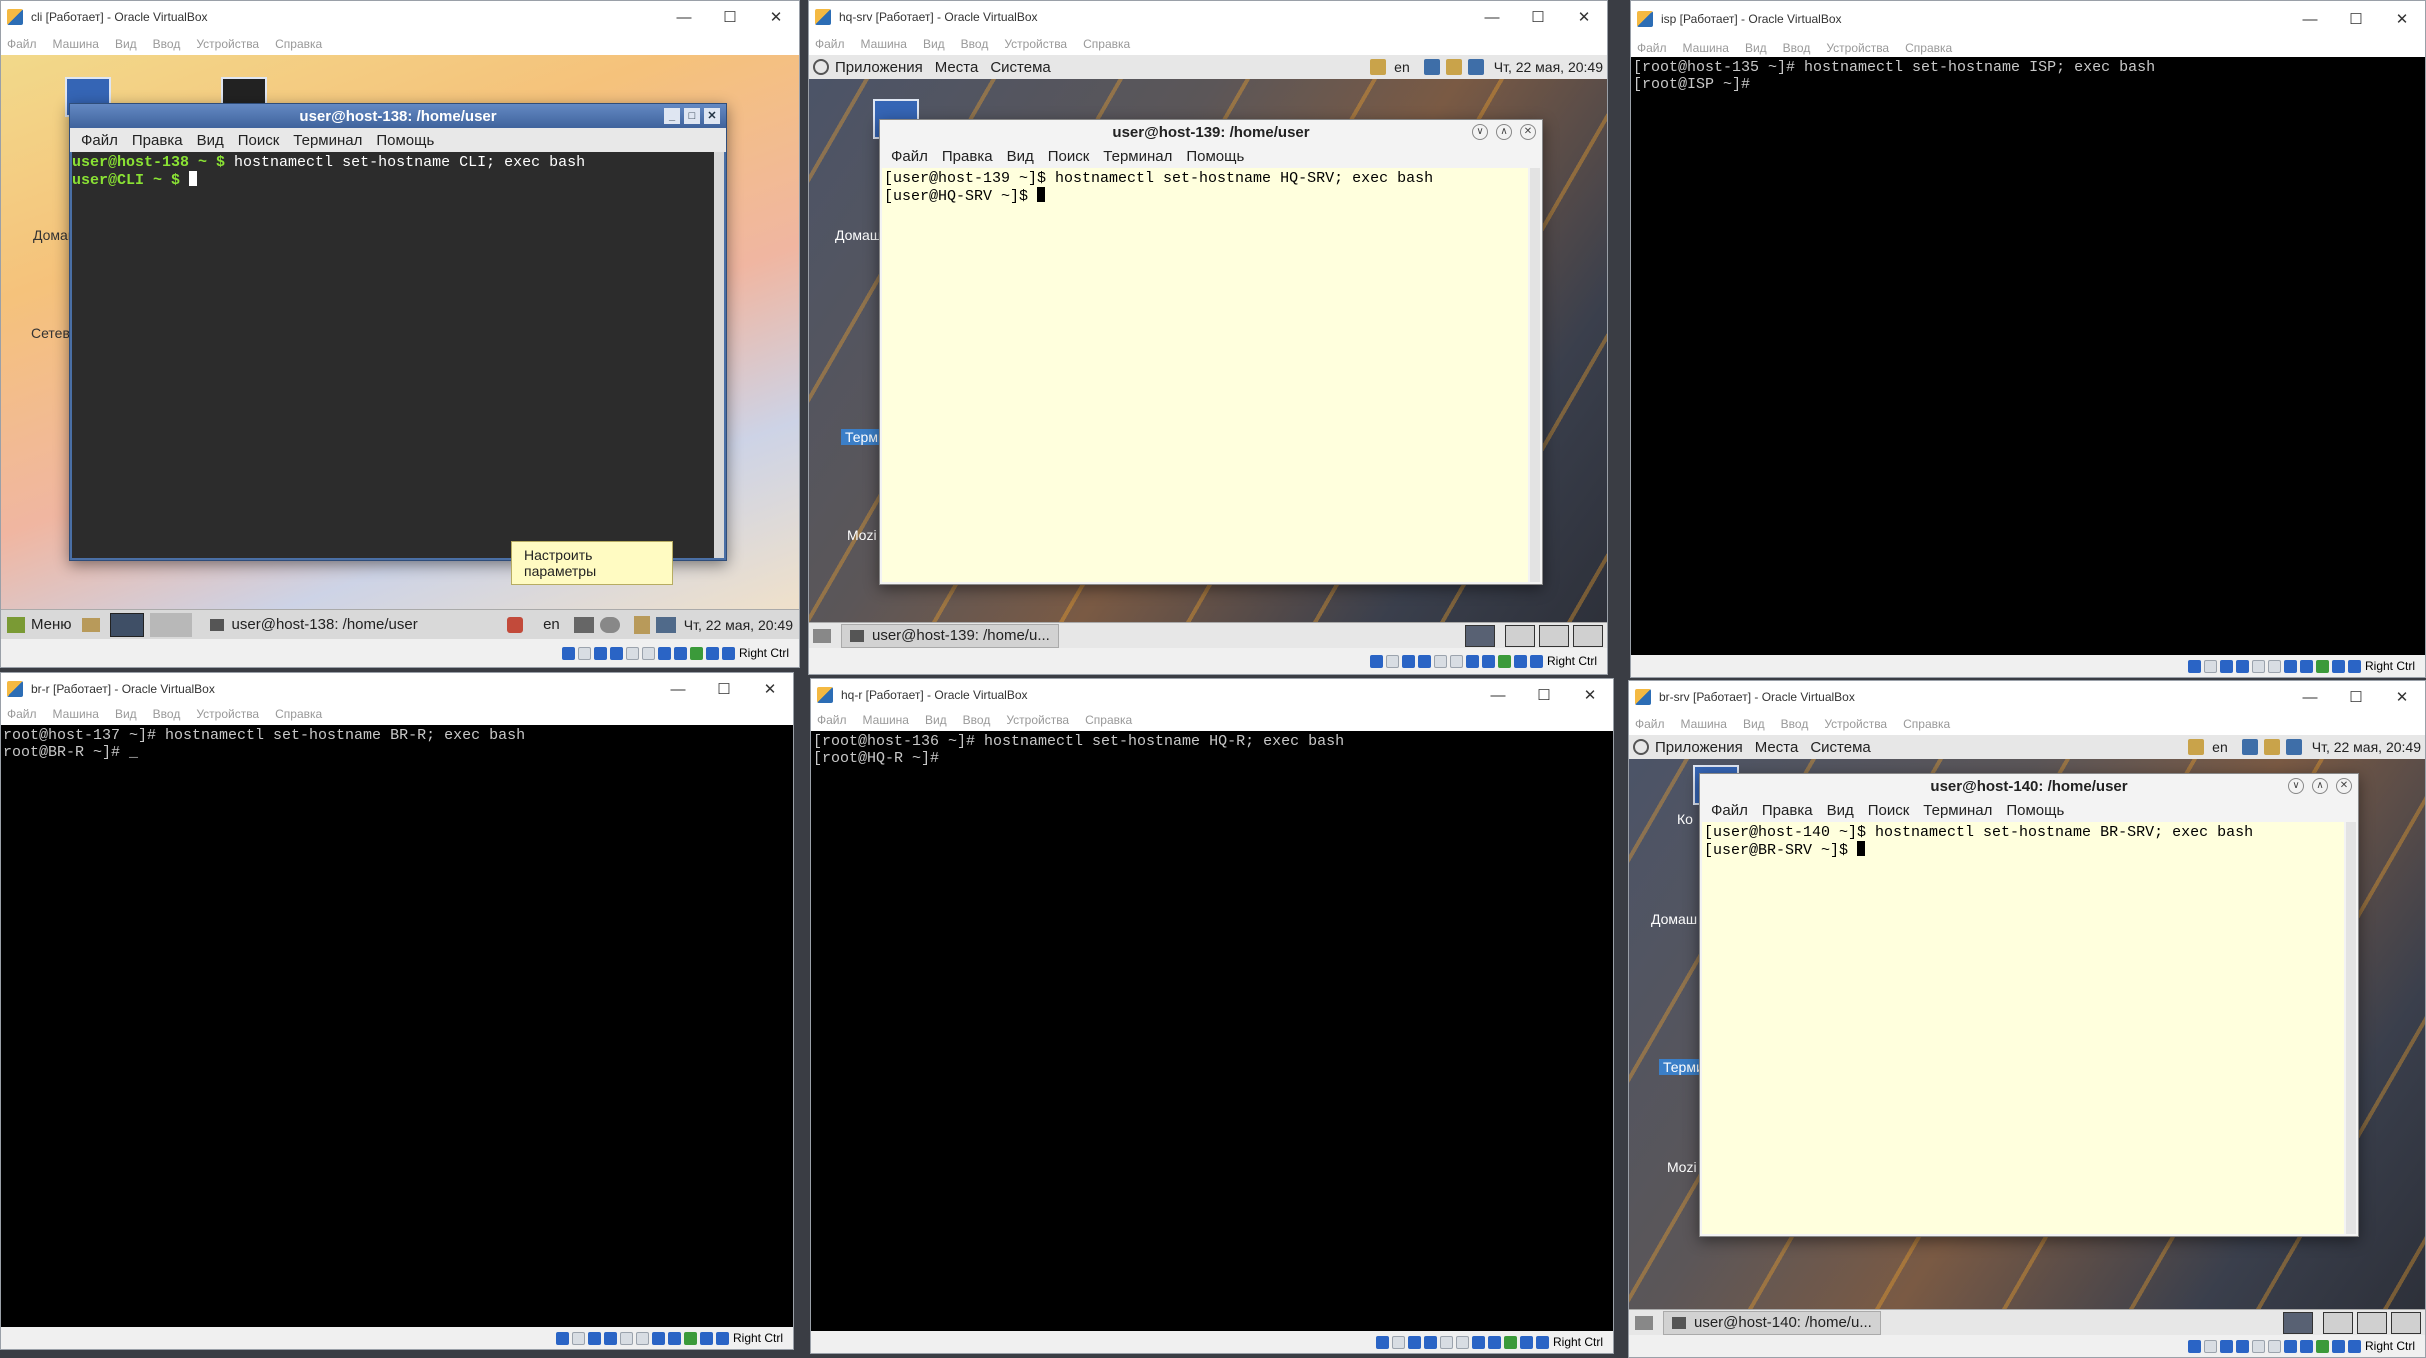  I want to click on shield-icon, so click(515, 624).